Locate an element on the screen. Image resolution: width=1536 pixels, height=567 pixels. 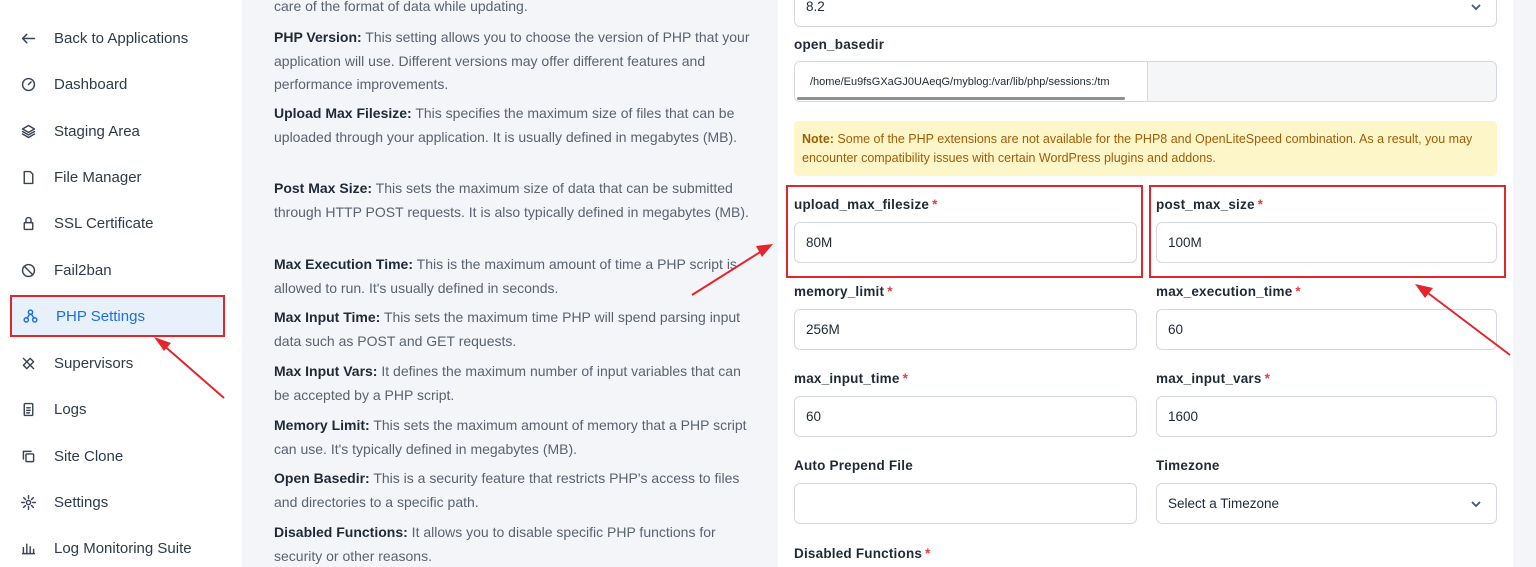
timezone-label: Timezone is located at coordinates (1188, 465).